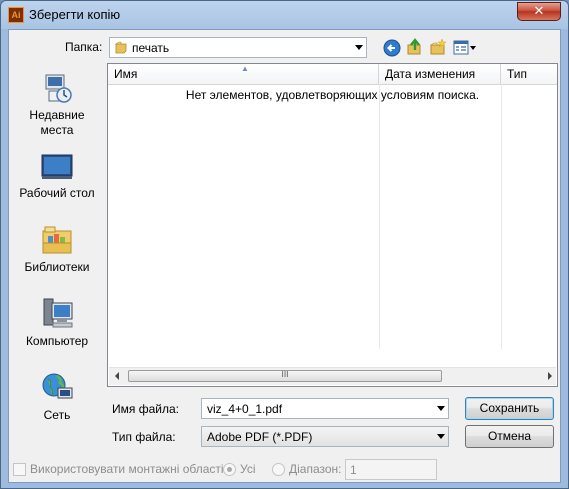  Describe the element at coordinates (57, 386) in the screenshot. I see `network-icon` at that location.